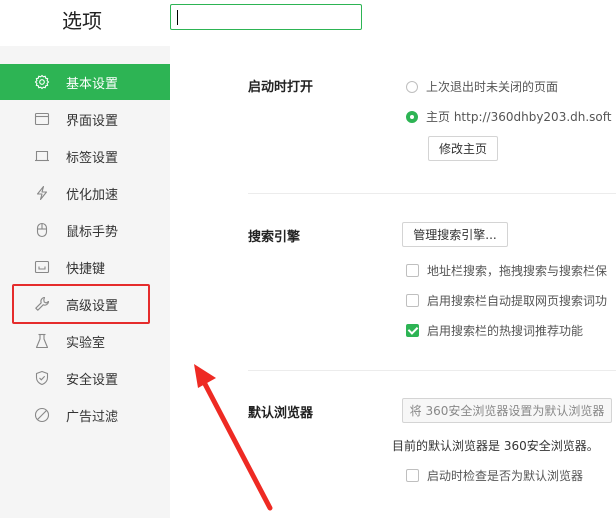 The height and width of the screenshot is (518, 616). I want to click on sidebar-item-label: 快捷键, so click(86, 269).